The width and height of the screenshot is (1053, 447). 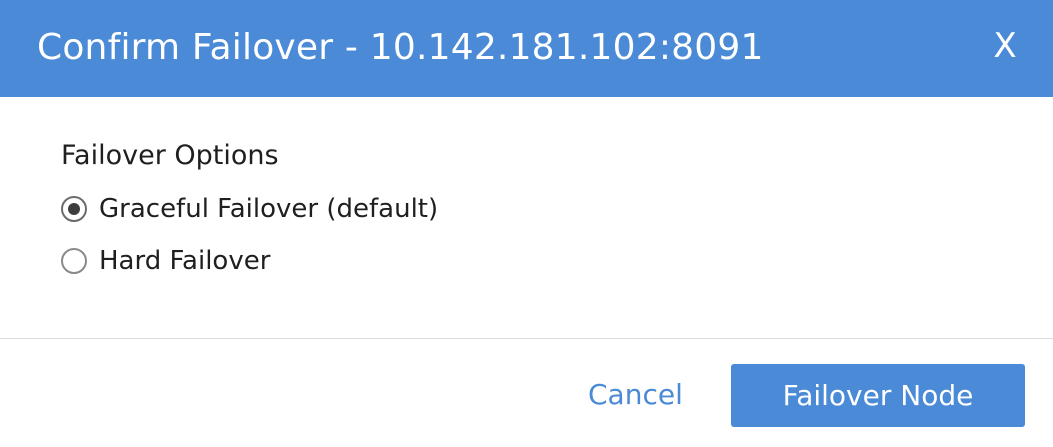 What do you see at coordinates (1005, 46) in the screenshot?
I see `close-button: X` at bounding box center [1005, 46].